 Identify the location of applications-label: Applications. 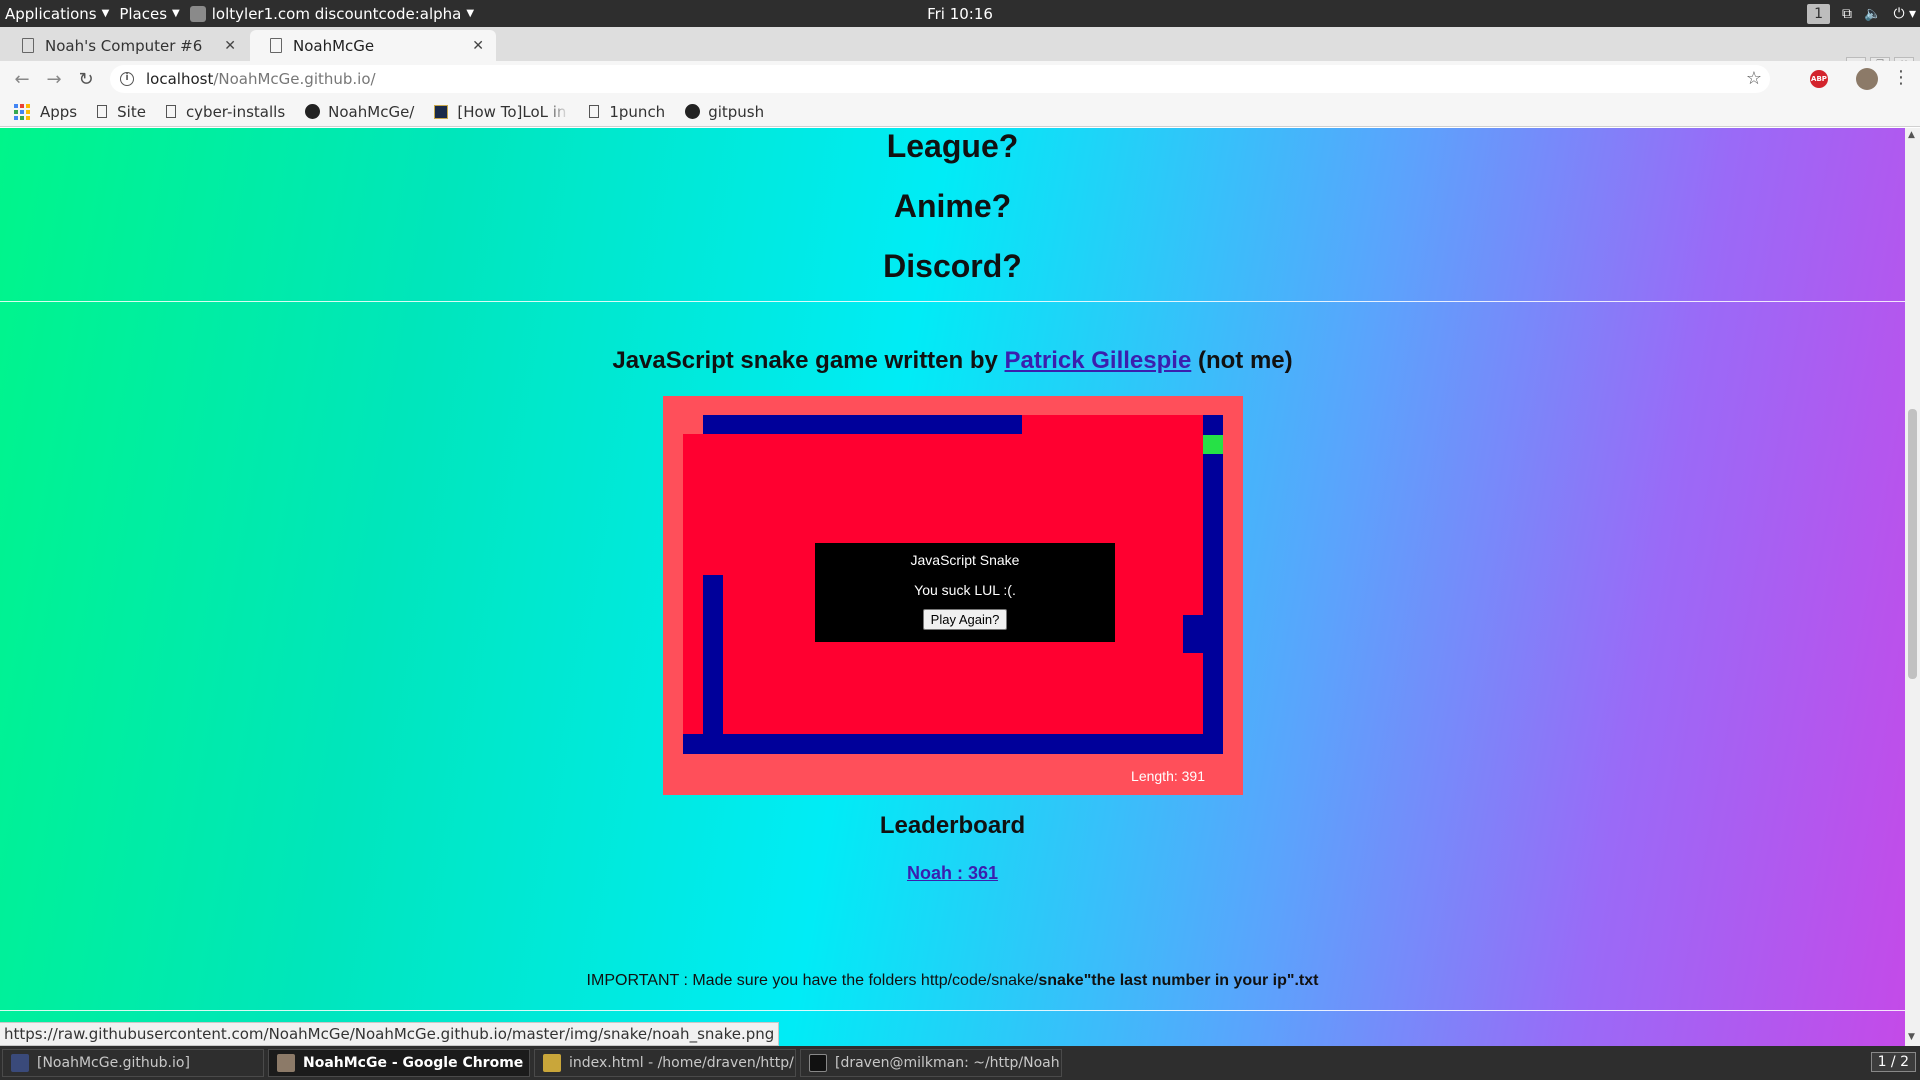
(51, 13).